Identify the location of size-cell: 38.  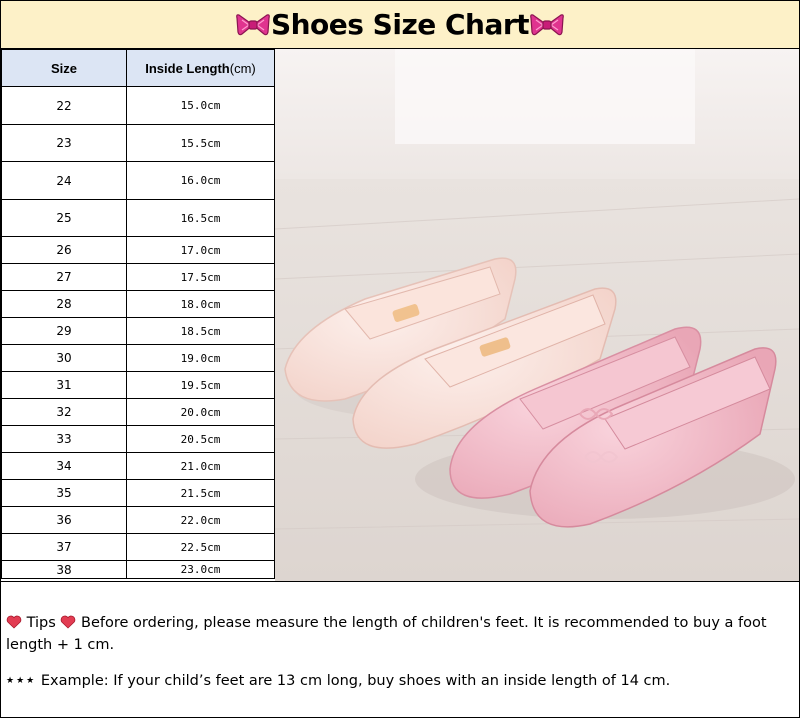
(64, 569).